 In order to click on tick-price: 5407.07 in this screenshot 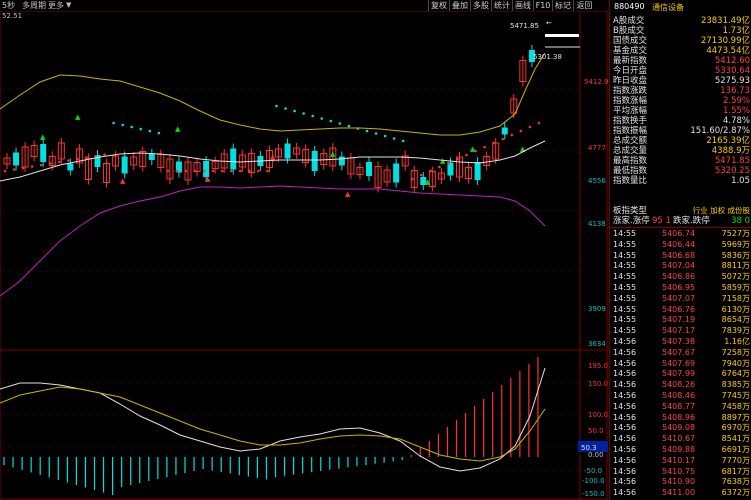, I will do `click(679, 298)`.